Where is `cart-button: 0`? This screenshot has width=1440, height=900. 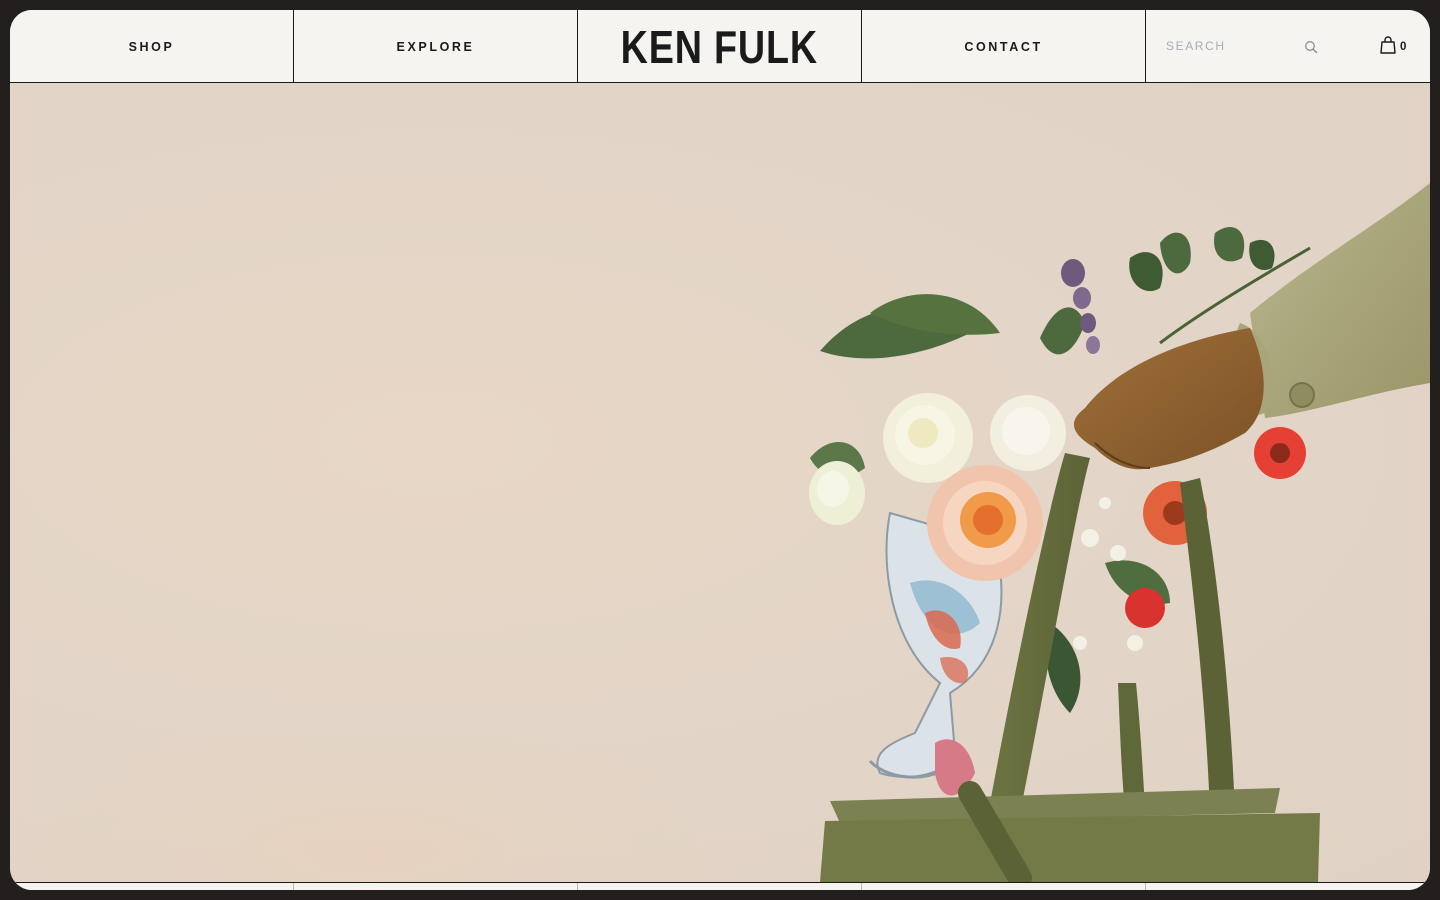
cart-button: 0 is located at coordinates (1393, 47).